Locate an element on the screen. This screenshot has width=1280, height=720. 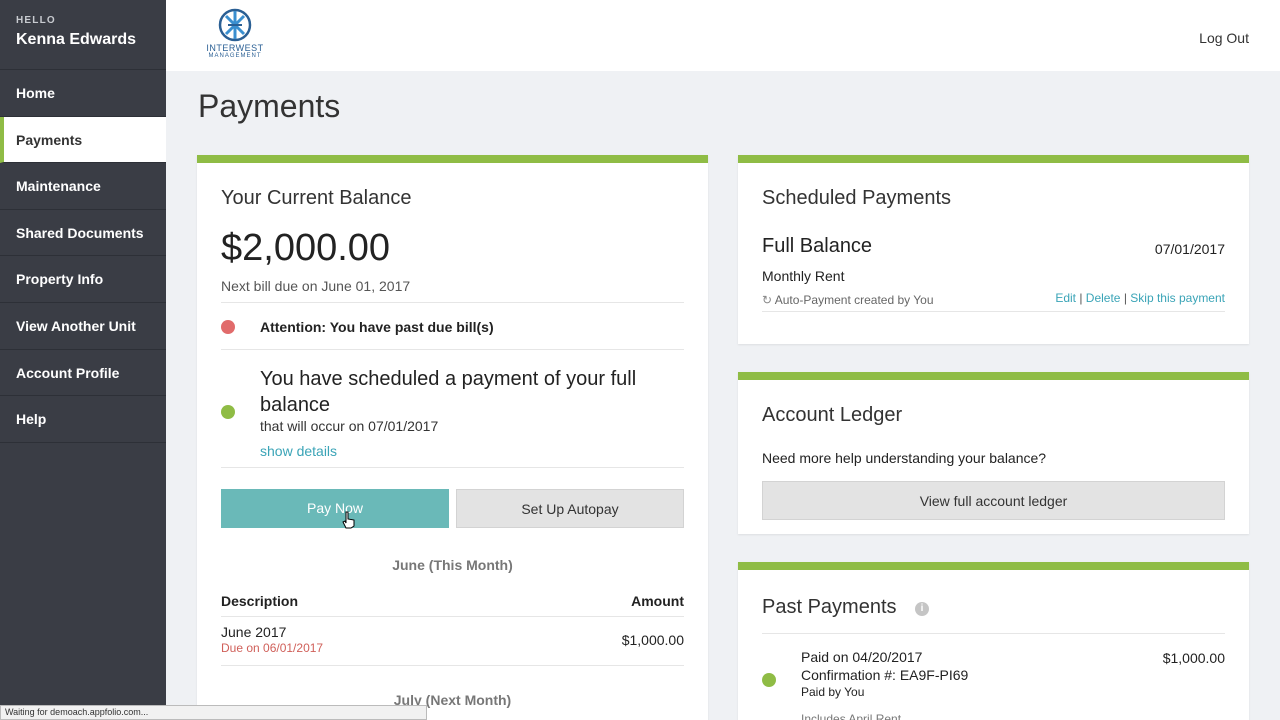
next-bill-due: Next bill due on June 01, 2017 is located at coordinates (316, 286).